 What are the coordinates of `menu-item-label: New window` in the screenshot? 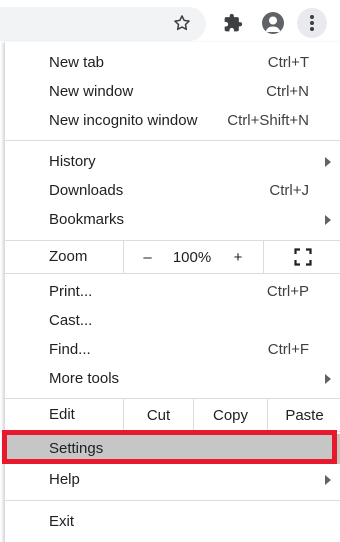 It's located at (91, 91).